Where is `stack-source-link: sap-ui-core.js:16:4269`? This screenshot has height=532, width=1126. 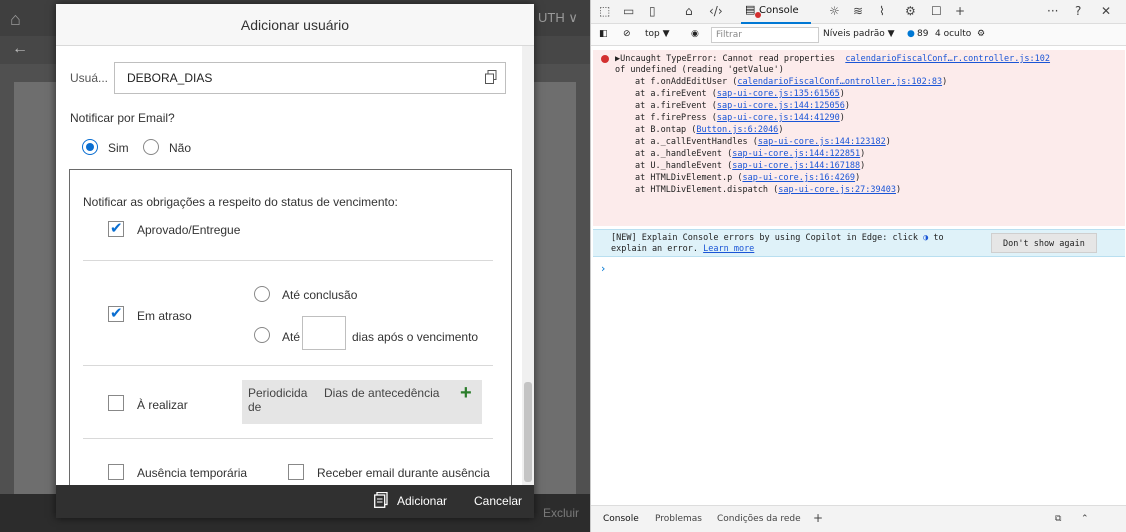 stack-source-link: sap-ui-core.js:16:4269 is located at coordinates (798, 178).